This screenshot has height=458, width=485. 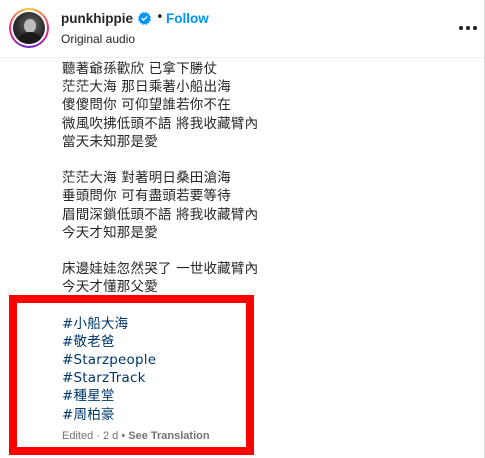 What do you see at coordinates (160, 214) in the screenshot?
I see `caption-line: 眉間深鎖低頭不語 將我收藏臂內` at bounding box center [160, 214].